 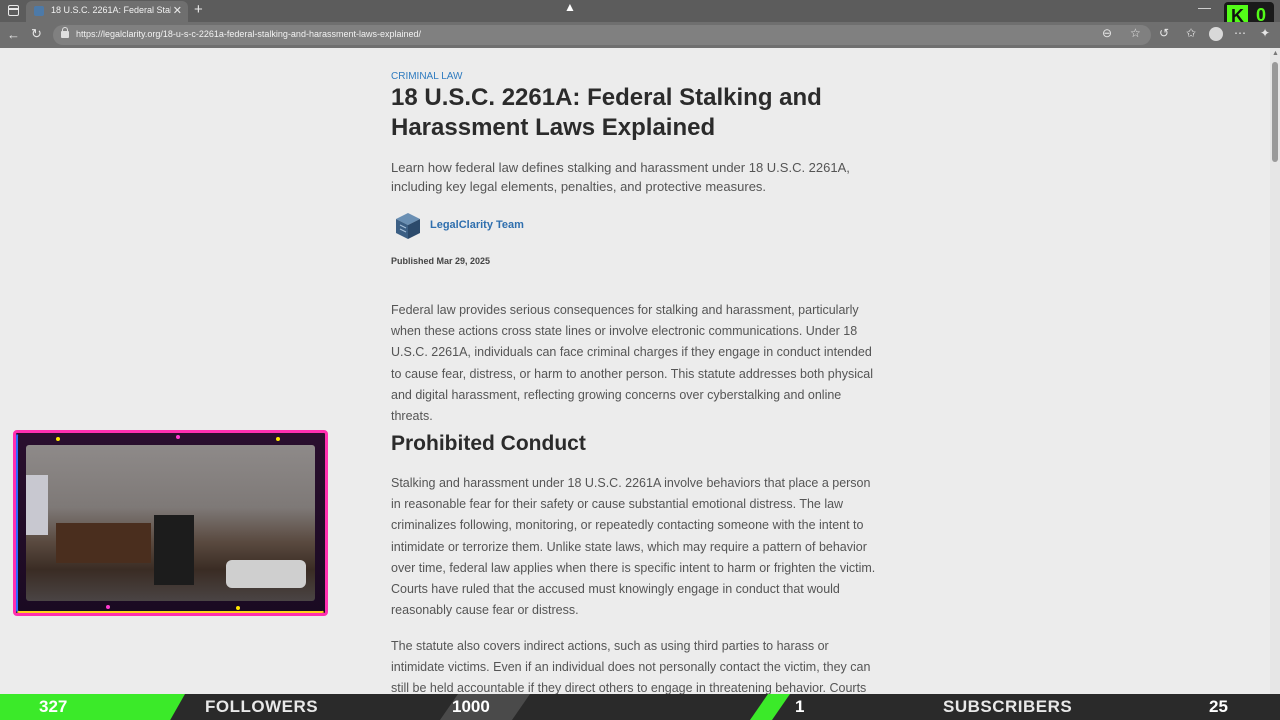 I want to click on published-date: Published Mar 29, 2025, so click(x=441, y=261).